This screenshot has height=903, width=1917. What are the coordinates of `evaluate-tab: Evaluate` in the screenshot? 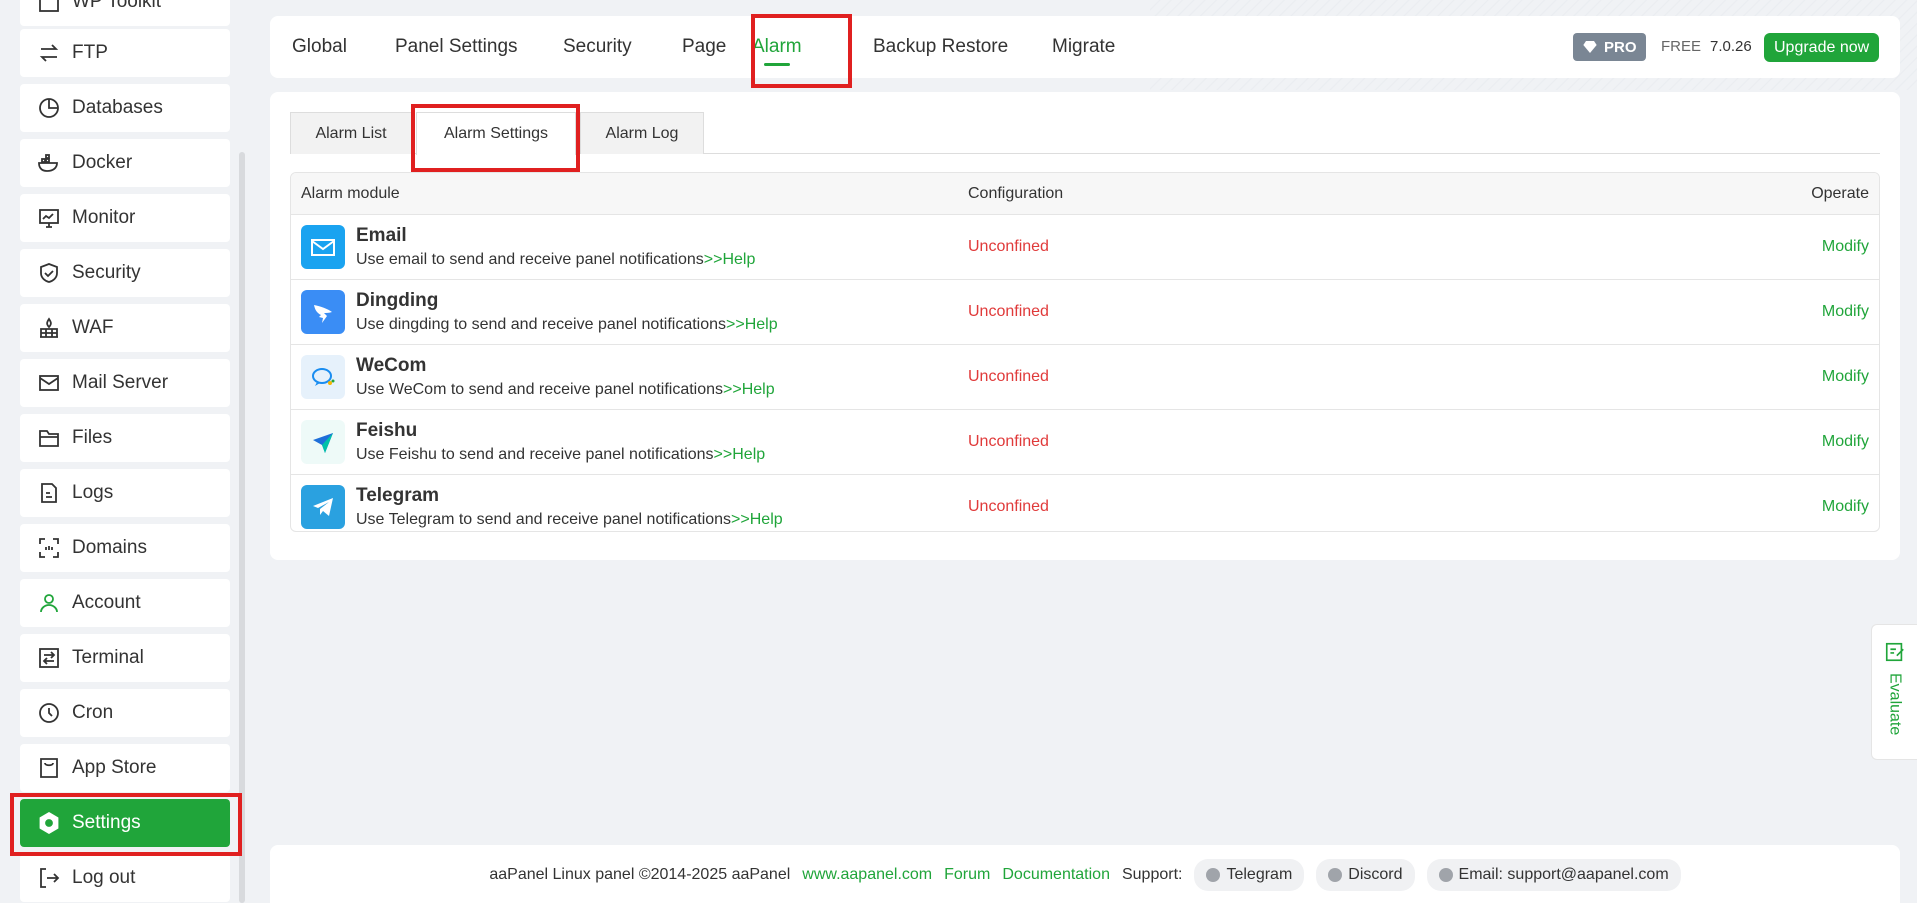 It's located at (1894, 692).